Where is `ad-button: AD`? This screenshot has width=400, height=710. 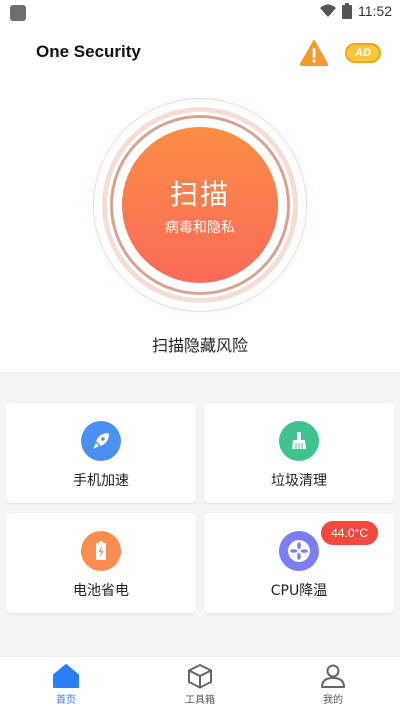
ad-button: AD is located at coordinates (363, 53).